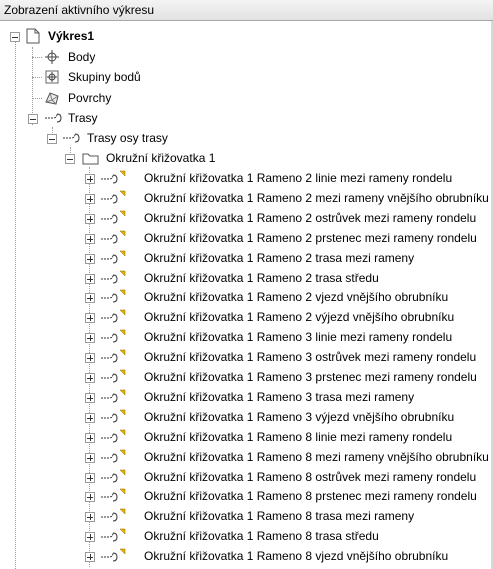  Describe the element at coordinates (33, 36) in the screenshot. I see `drawing-page-icon` at that location.